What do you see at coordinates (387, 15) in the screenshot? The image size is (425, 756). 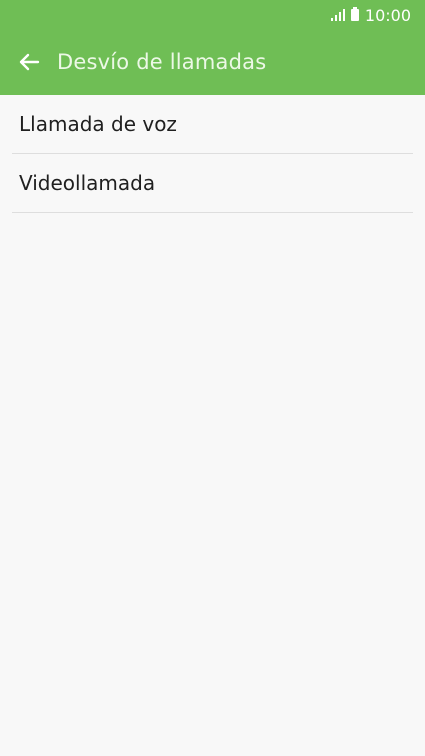 I see `status-time: 10:00` at bounding box center [387, 15].